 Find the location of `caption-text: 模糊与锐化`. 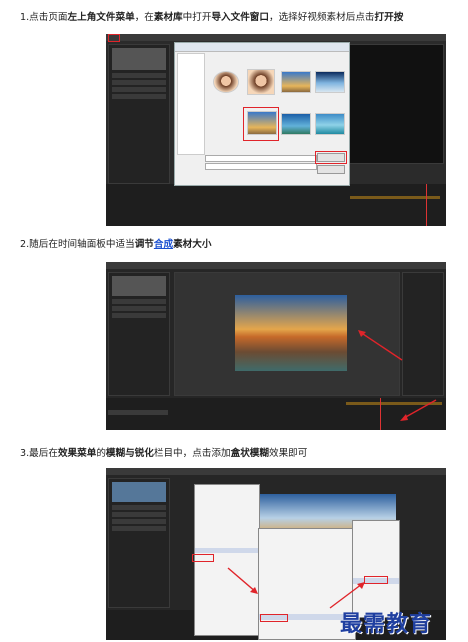

caption-text: 模糊与锐化 is located at coordinates (129, 453).